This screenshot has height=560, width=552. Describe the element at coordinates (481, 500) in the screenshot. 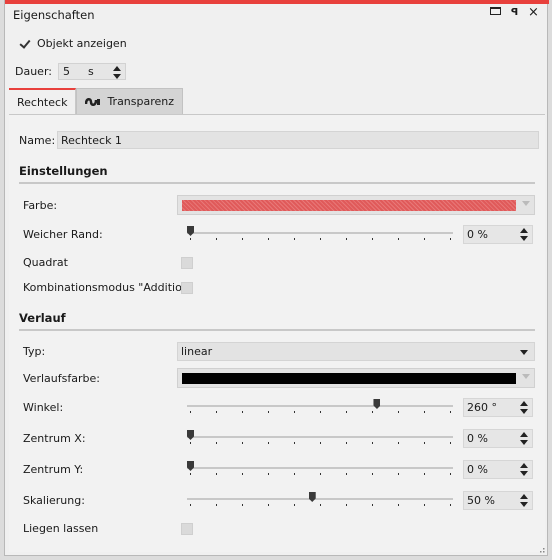

I see `skalierung-value: 50 %` at that location.